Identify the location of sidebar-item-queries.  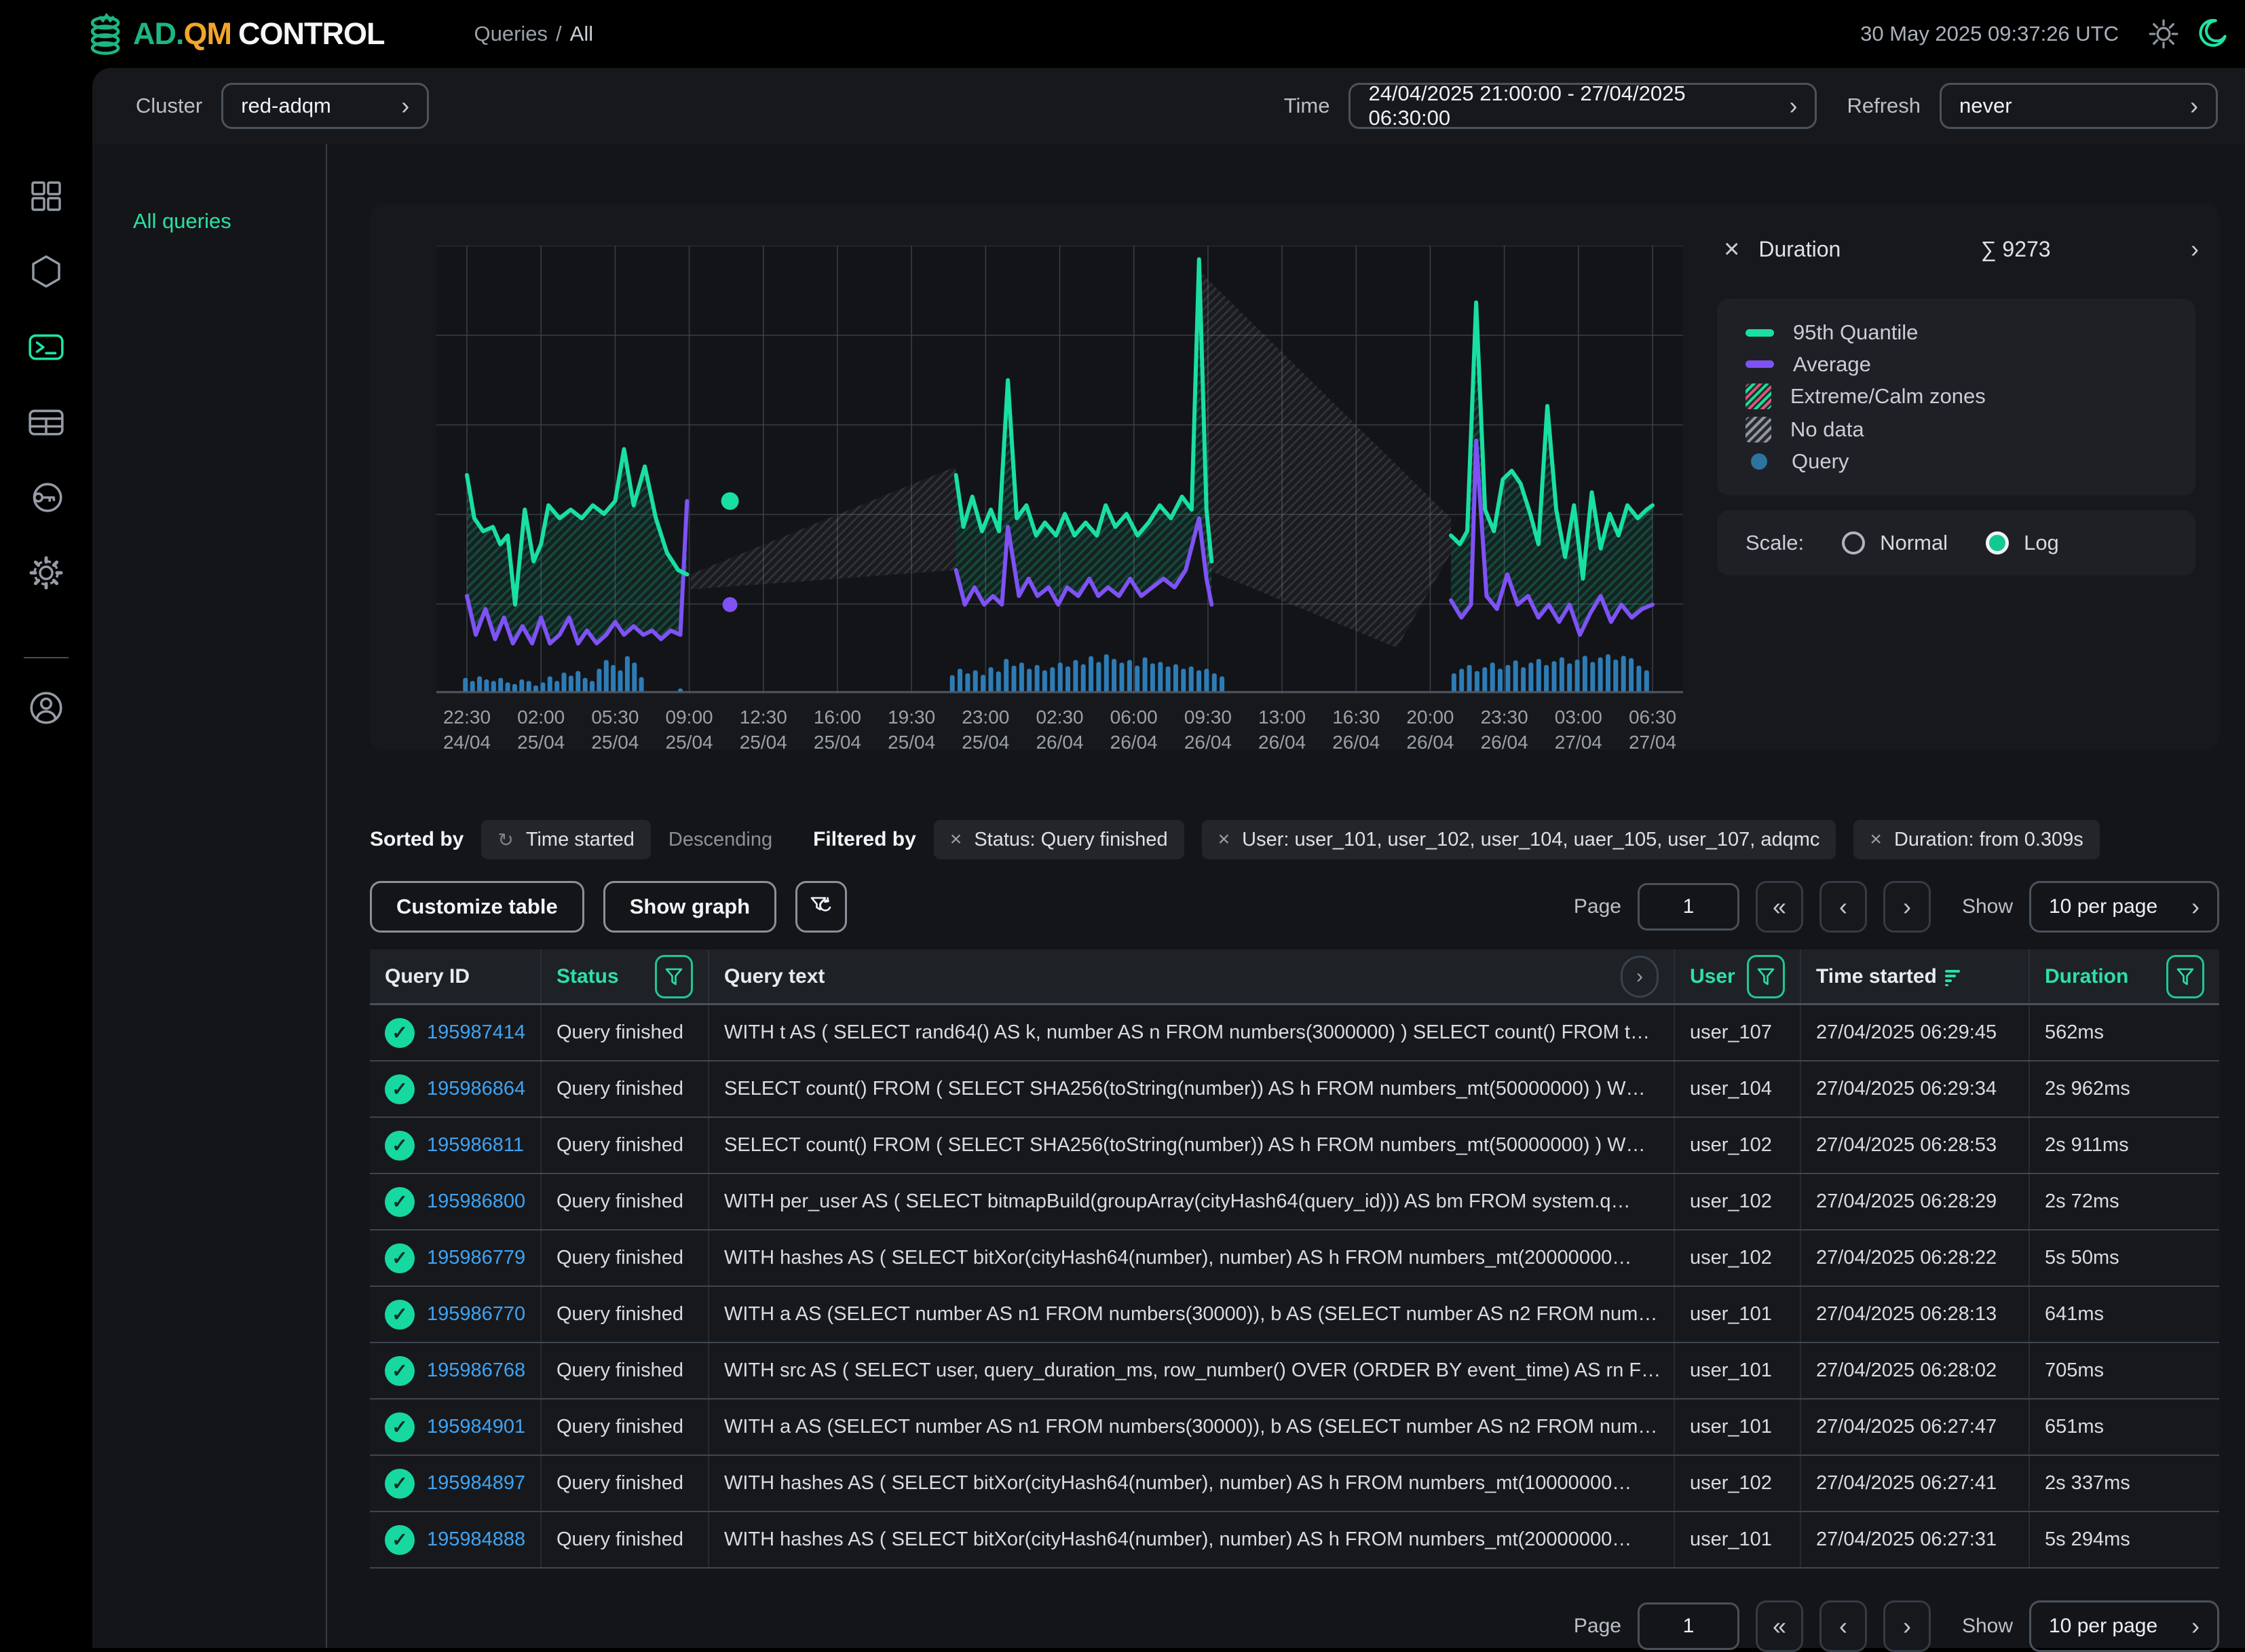
(46, 347).